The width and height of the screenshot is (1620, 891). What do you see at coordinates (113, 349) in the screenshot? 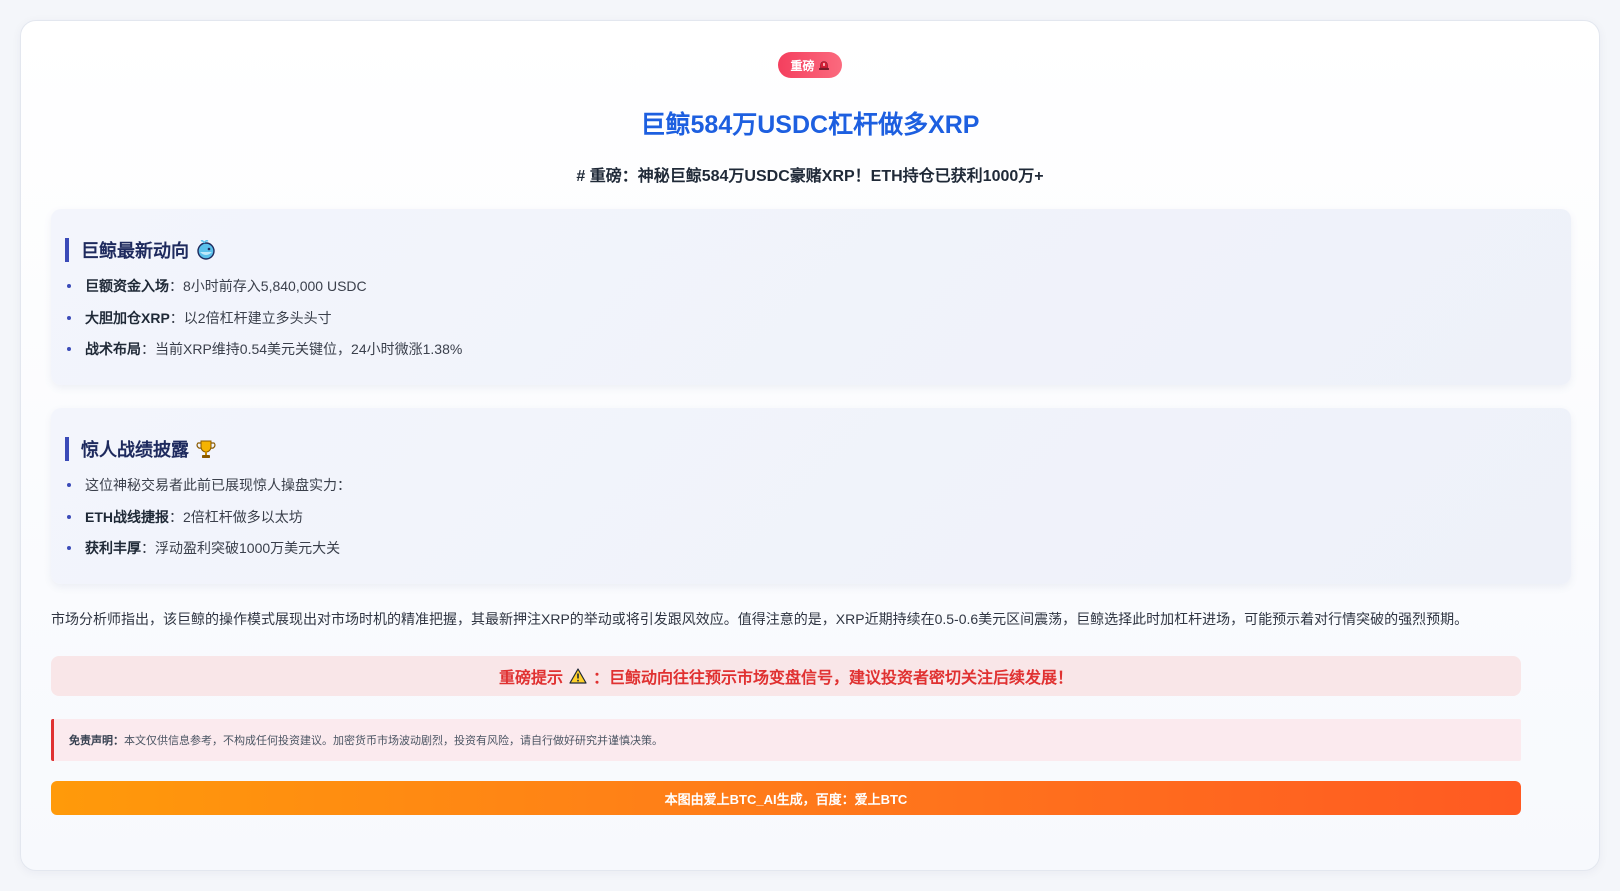
I see `item-key: 战术布局` at bounding box center [113, 349].